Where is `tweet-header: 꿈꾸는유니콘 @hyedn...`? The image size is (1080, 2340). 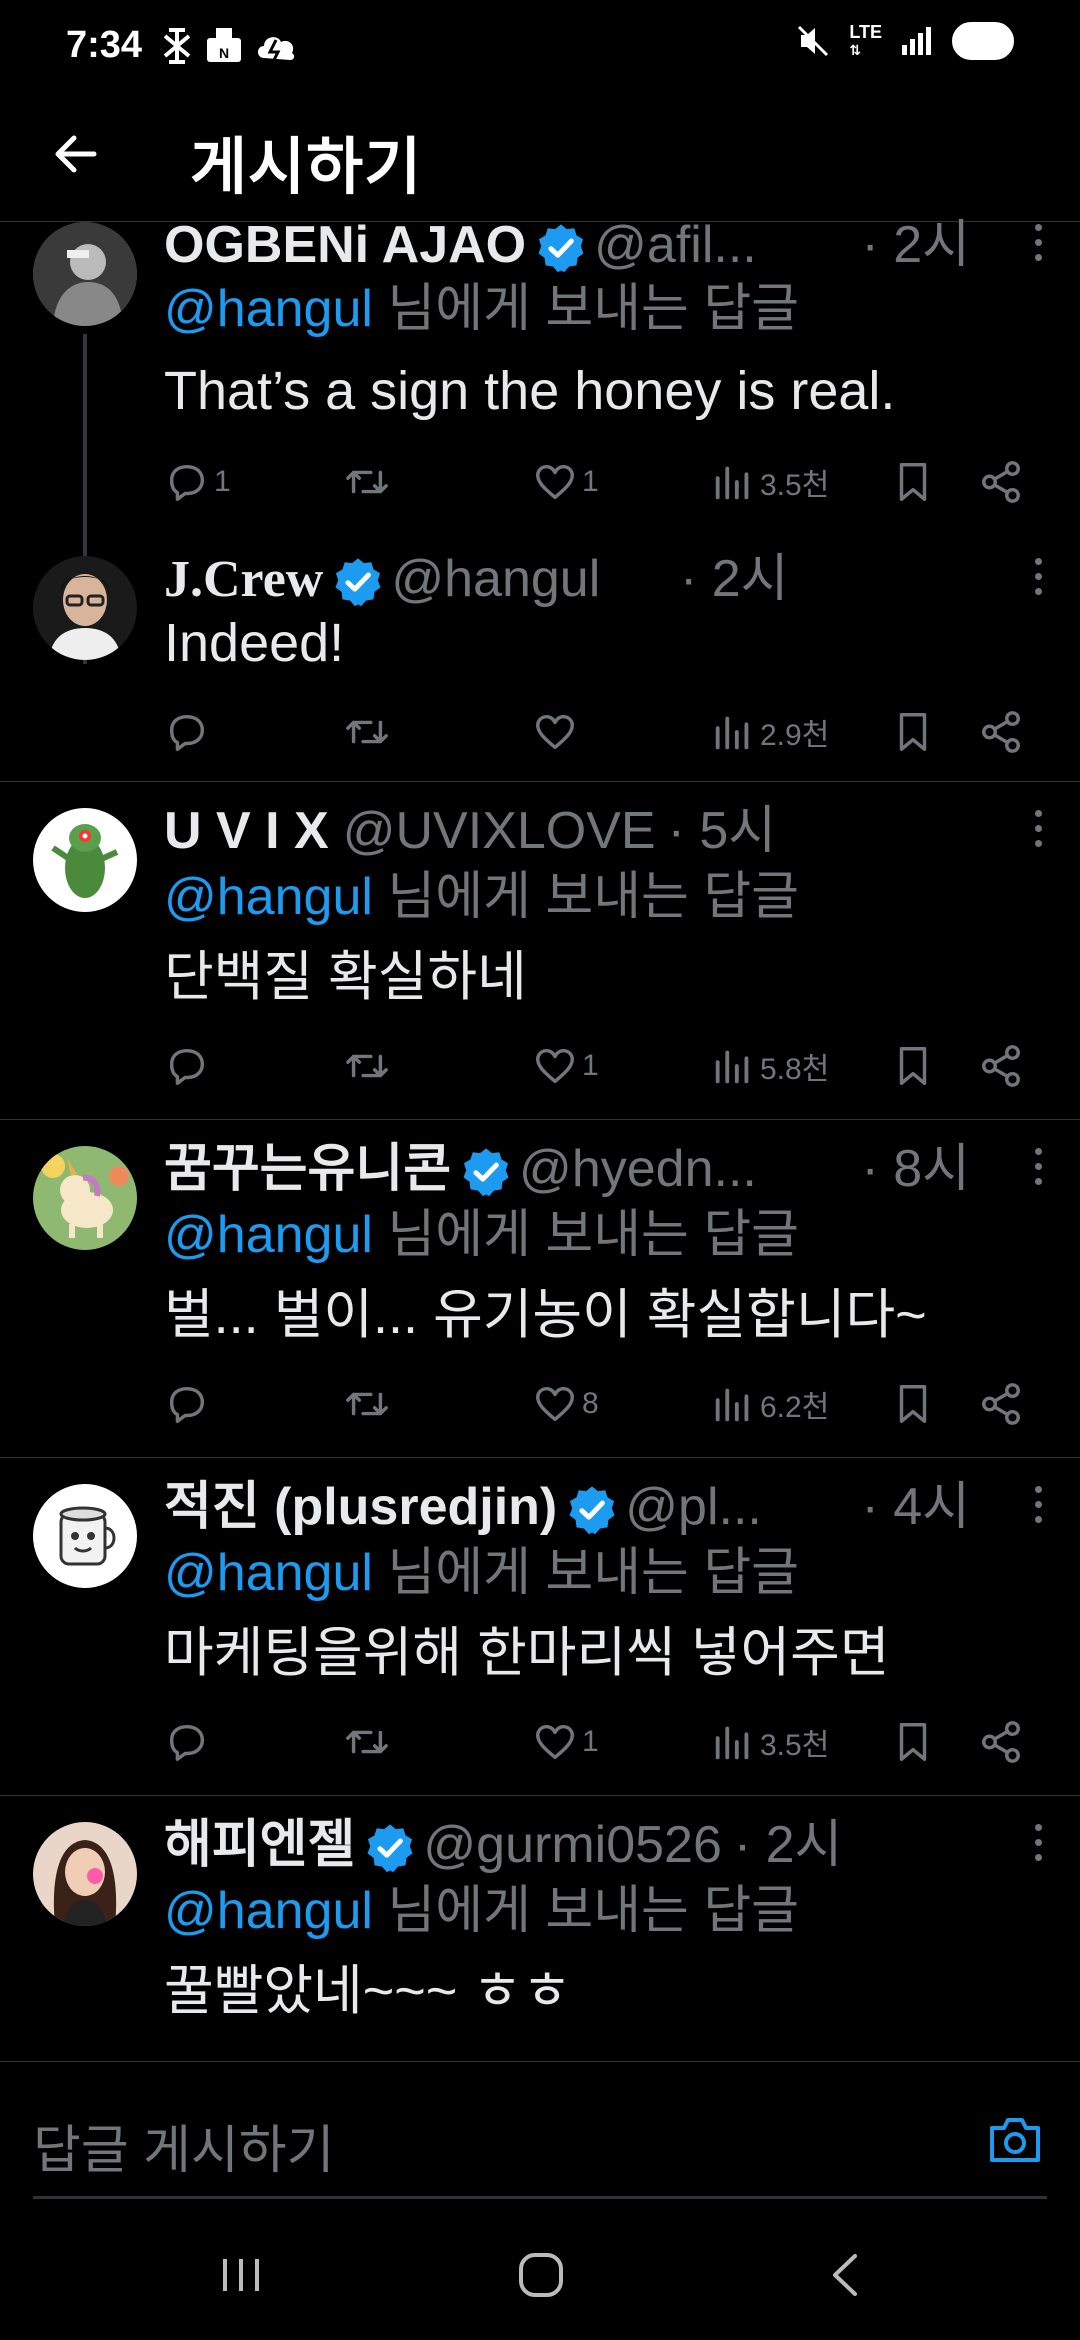
tweet-header: 꿈꾸는유니콘 @hyedn... is located at coordinates (567, 1169).